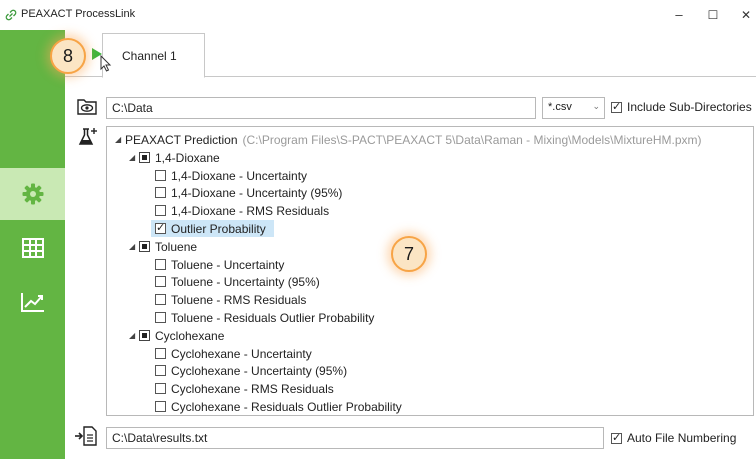 This screenshot has width=756, height=459. I want to click on include-subdirs-option: Include Sub-Directories, so click(681, 107).